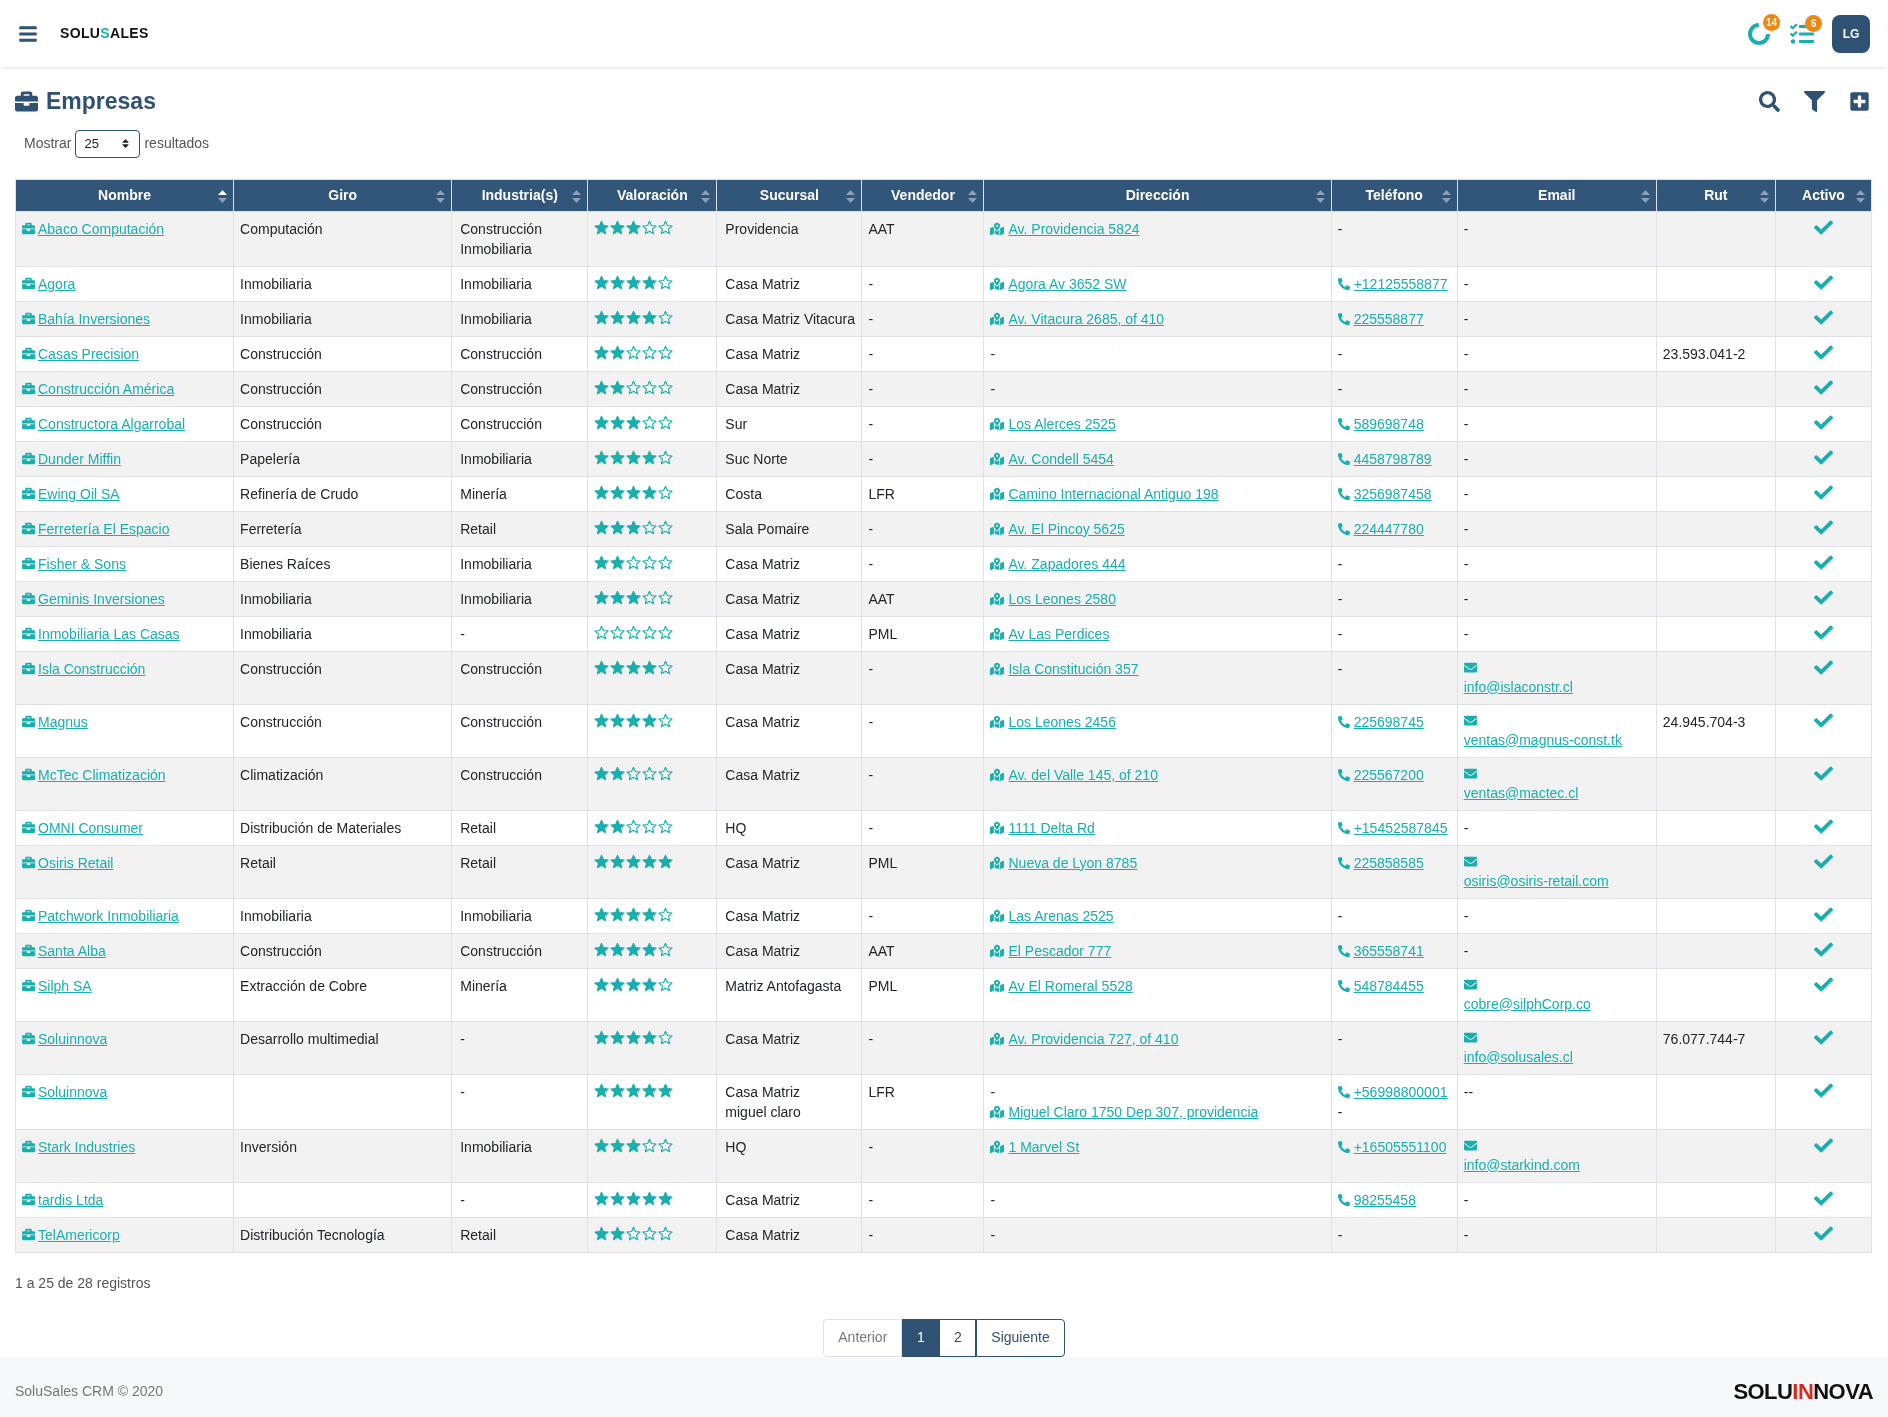 The image size is (1888, 1417). I want to click on address-link: Av Las Perdices, so click(1059, 633).